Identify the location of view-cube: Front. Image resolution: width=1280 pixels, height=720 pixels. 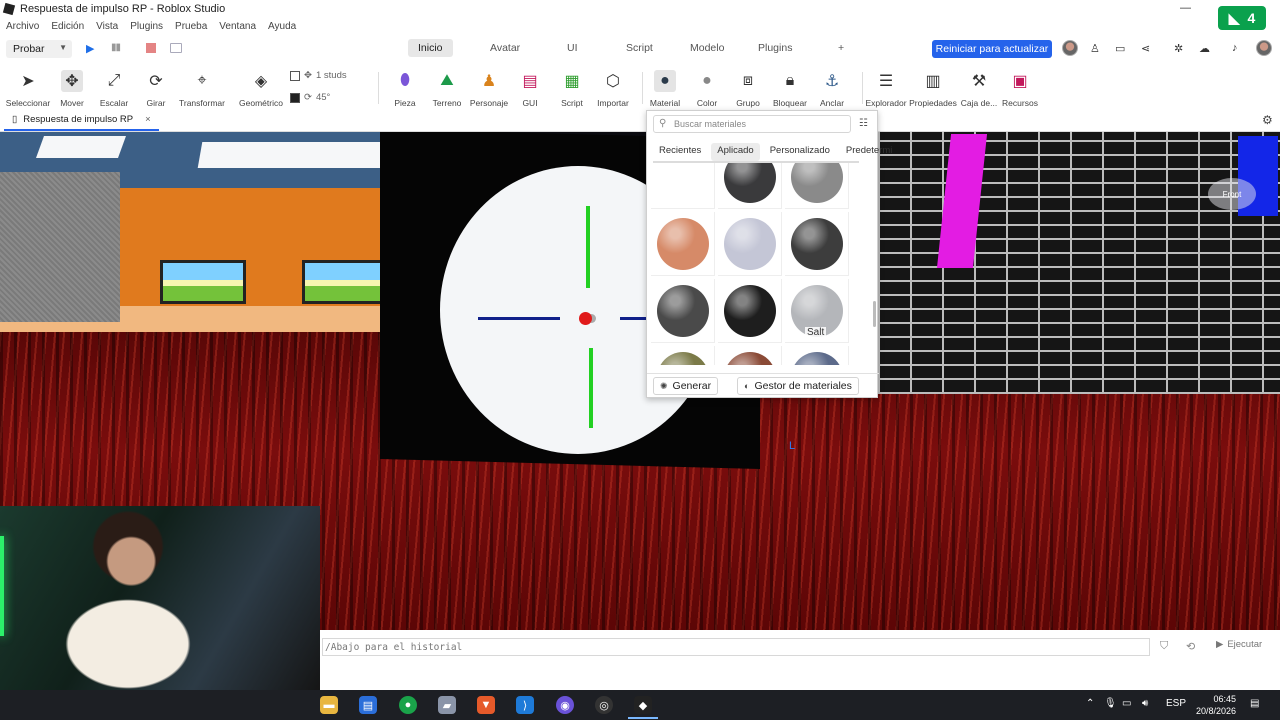
(1232, 194).